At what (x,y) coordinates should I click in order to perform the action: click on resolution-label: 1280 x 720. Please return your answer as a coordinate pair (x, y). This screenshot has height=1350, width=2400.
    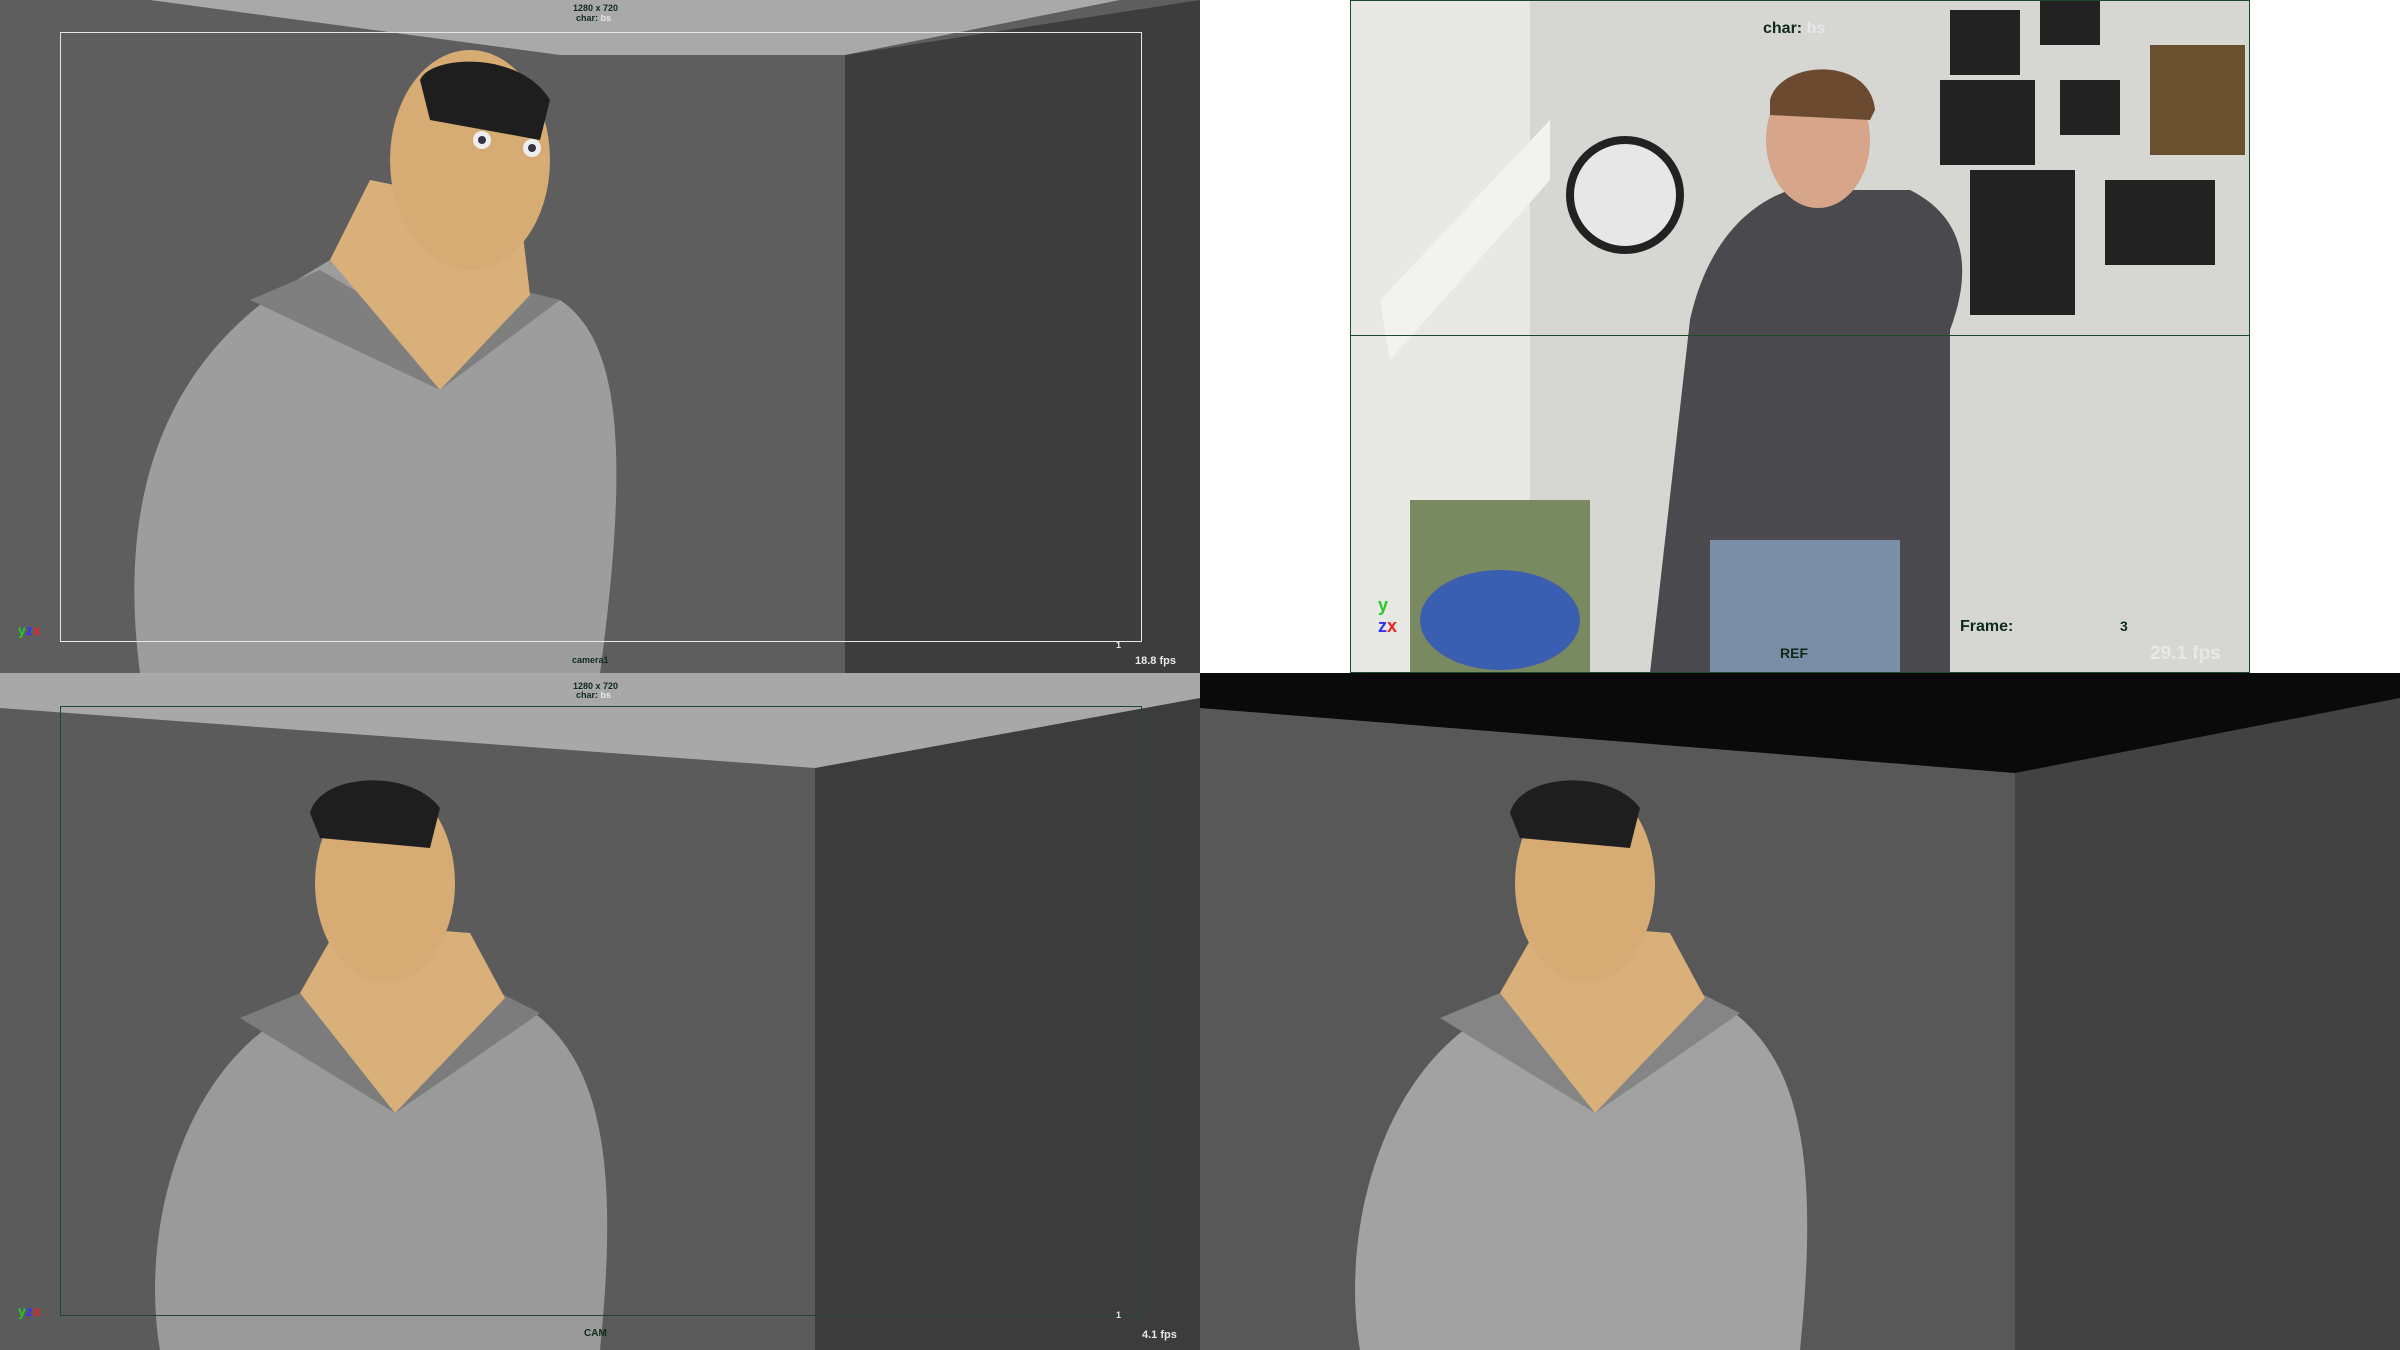
    Looking at the image, I should click on (596, 8).